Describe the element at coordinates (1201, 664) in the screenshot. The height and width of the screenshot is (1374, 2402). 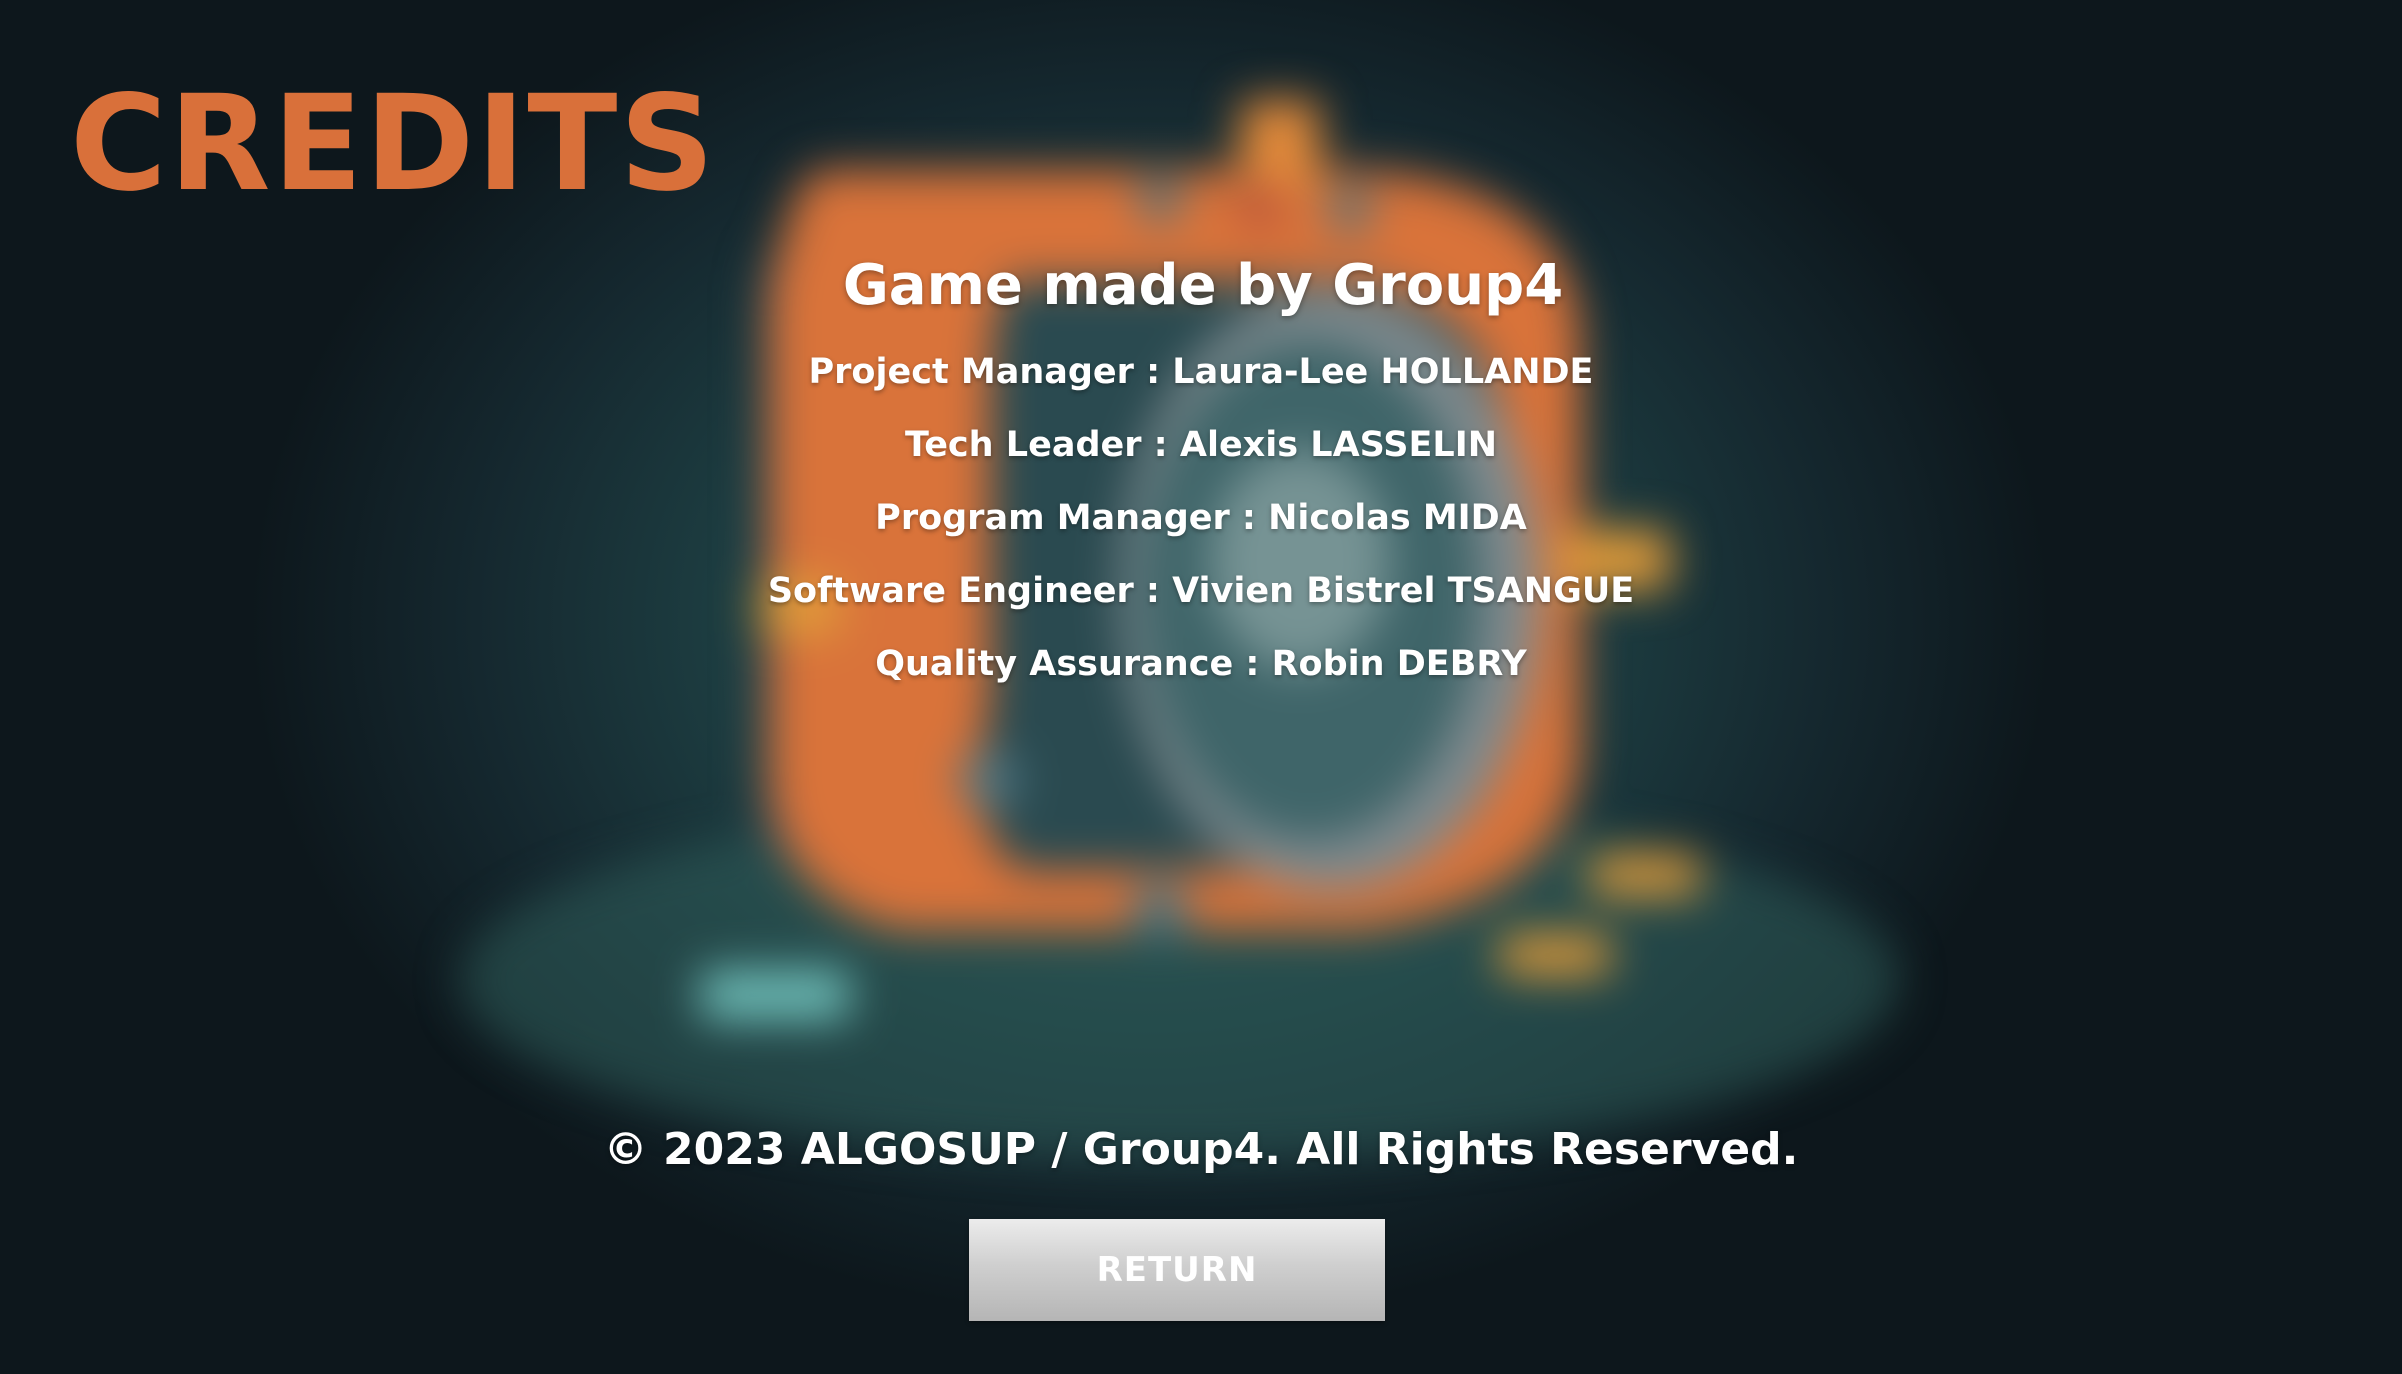
I see `team-role-quality-assurance: Quality Assurance : Robin DEBRY` at that location.